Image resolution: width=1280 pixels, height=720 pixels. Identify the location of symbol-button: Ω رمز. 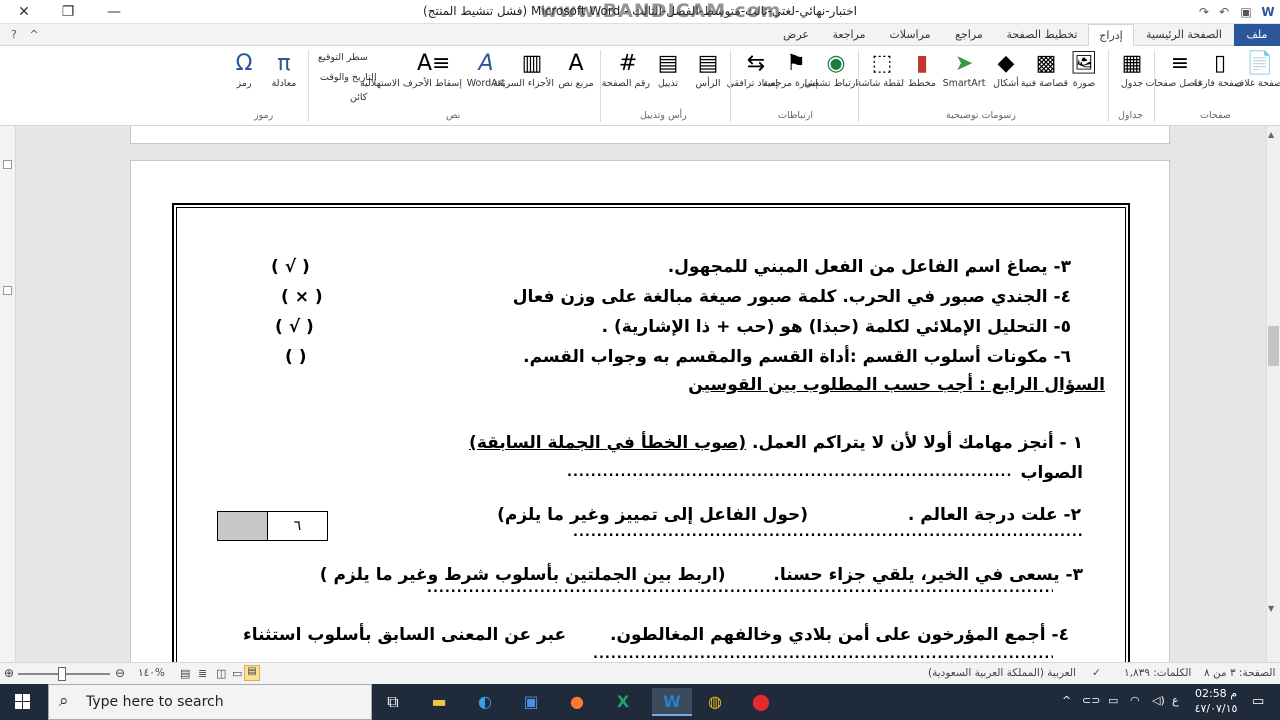
(244, 80).